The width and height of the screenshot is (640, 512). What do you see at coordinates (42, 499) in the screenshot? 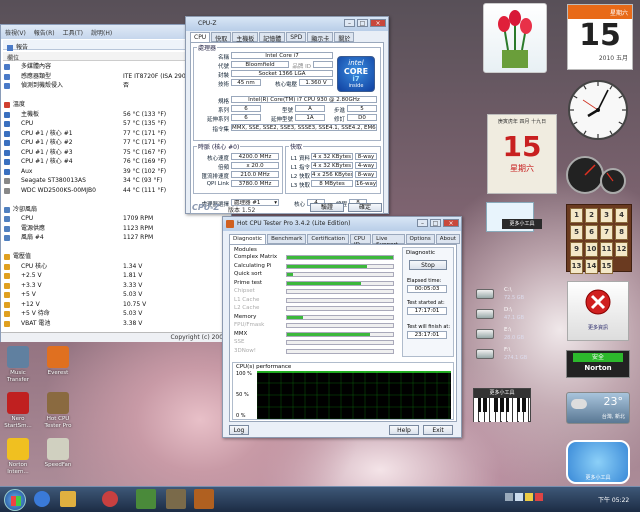
I see `ie-taskbar-icon` at bounding box center [42, 499].